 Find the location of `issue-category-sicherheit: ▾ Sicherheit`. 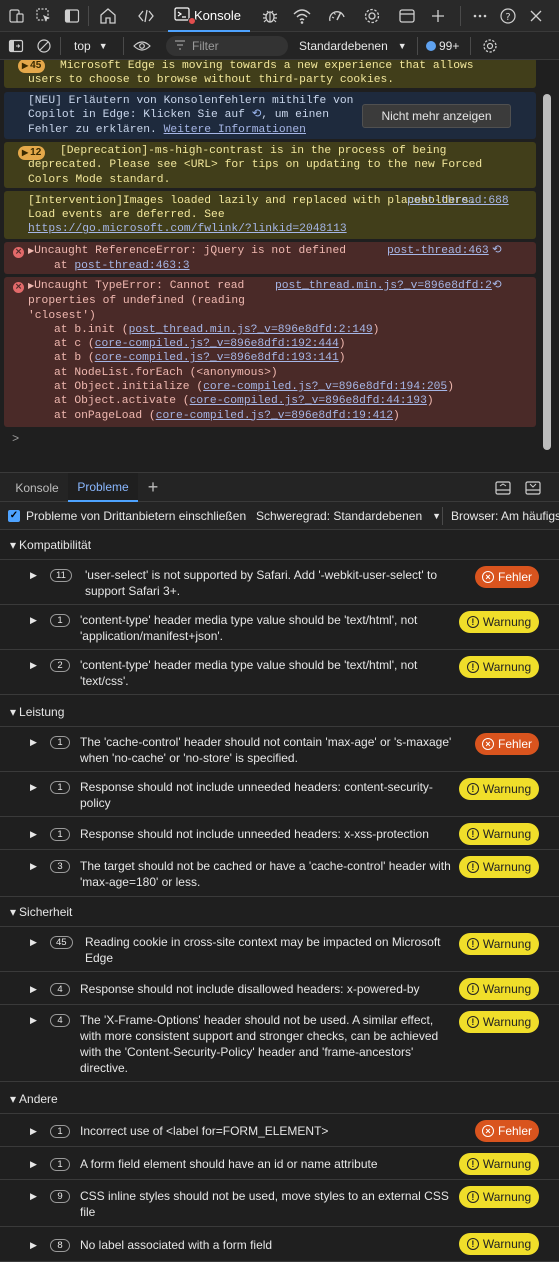

issue-category-sicherheit: ▾ Sicherheit is located at coordinates (279, 912).